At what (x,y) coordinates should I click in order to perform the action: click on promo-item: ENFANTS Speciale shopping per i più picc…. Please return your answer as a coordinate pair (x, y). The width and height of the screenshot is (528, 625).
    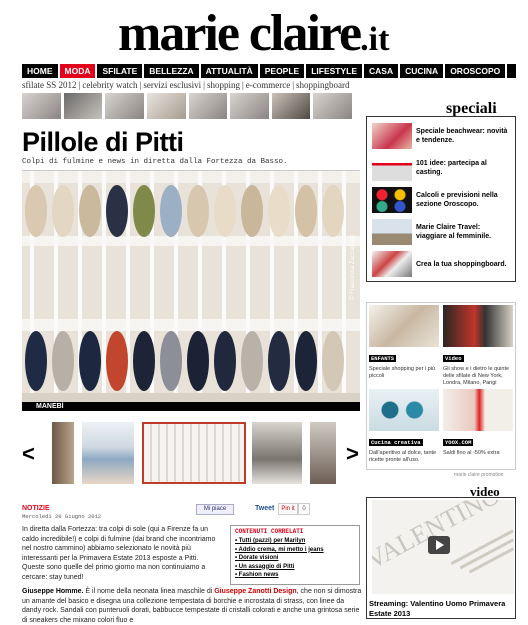
    Looking at the image, I should click on (404, 342).